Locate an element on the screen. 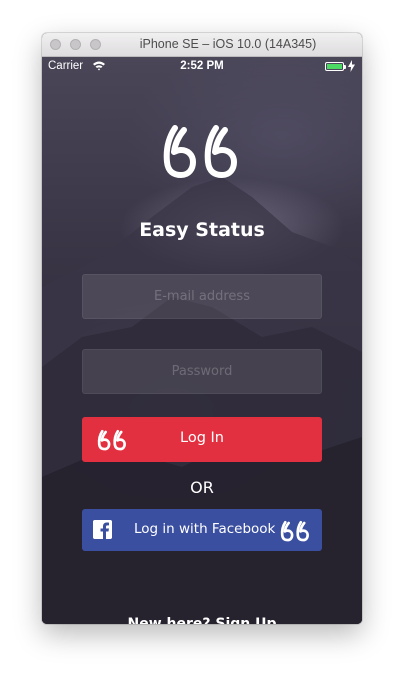  or-divider: OR is located at coordinates (202, 487).